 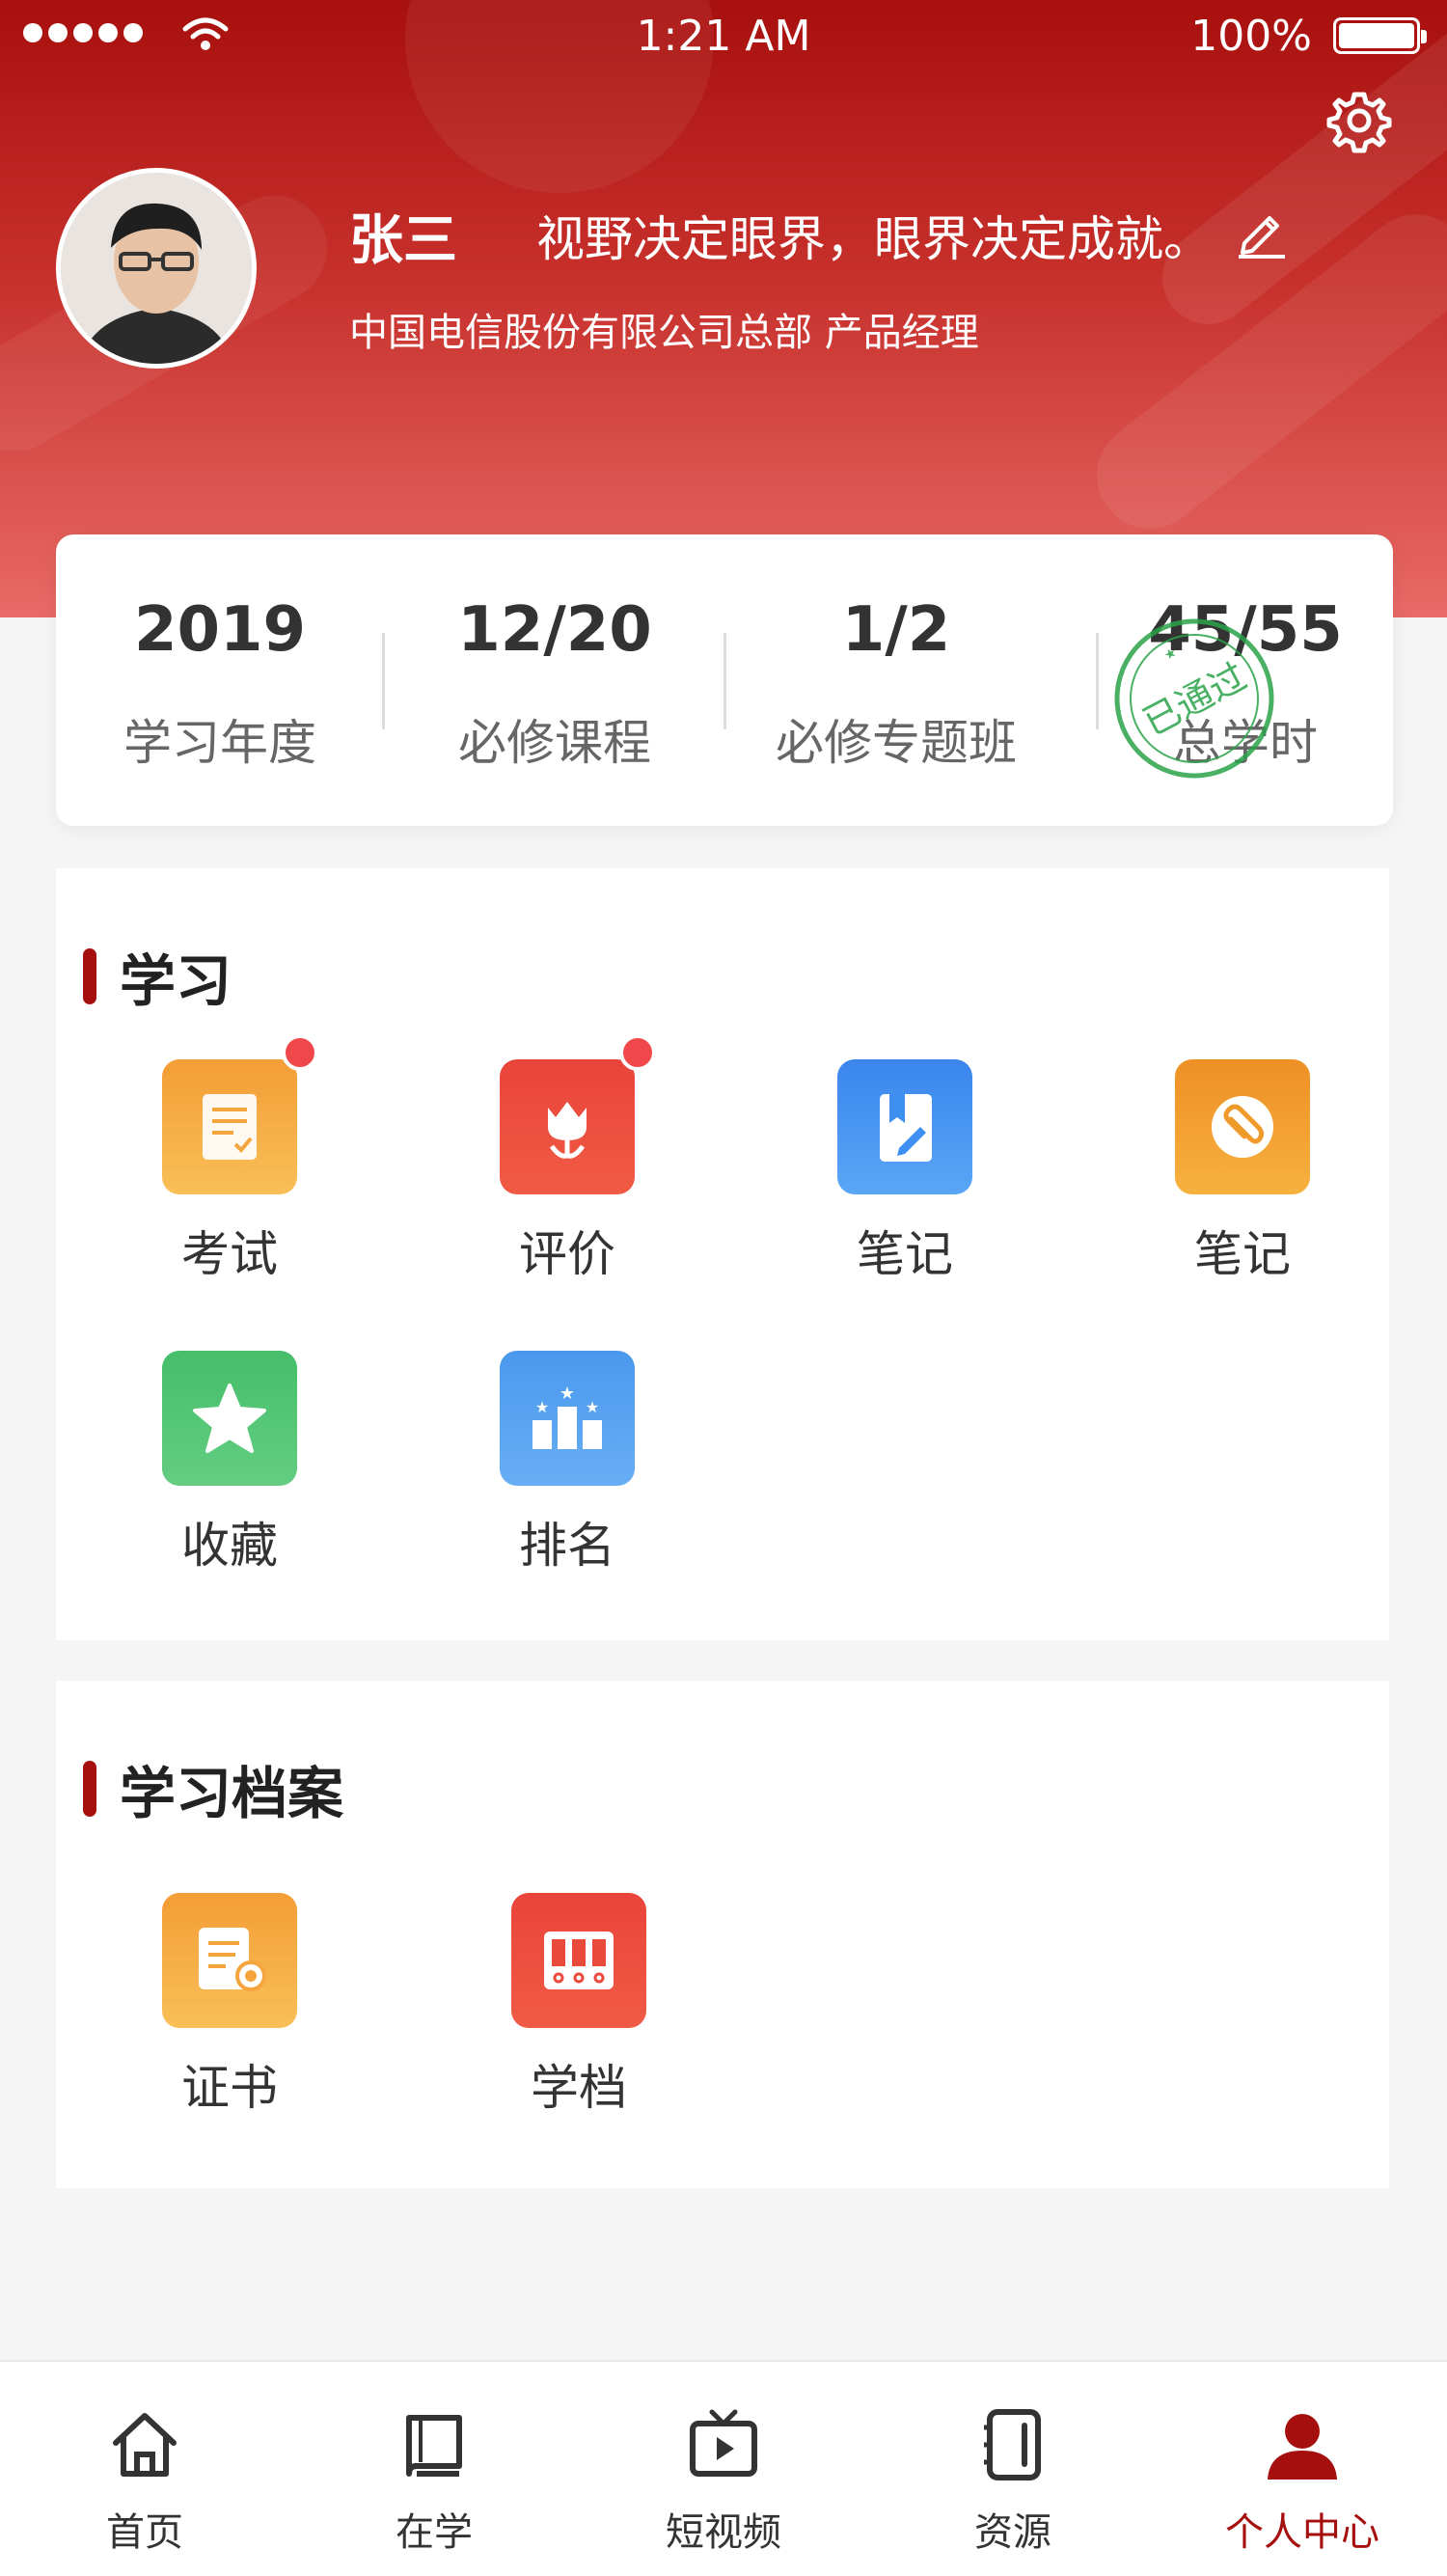 I want to click on tab-label: 短视频, so click(x=723, y=2532).